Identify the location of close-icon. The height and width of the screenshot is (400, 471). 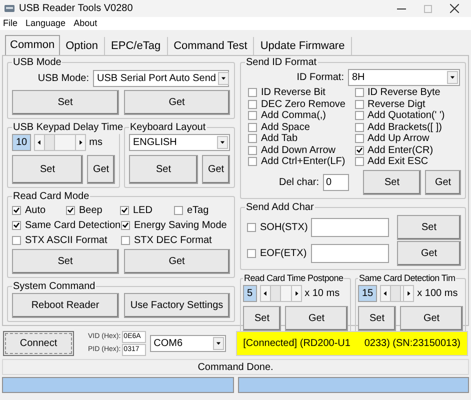
(454, 8).